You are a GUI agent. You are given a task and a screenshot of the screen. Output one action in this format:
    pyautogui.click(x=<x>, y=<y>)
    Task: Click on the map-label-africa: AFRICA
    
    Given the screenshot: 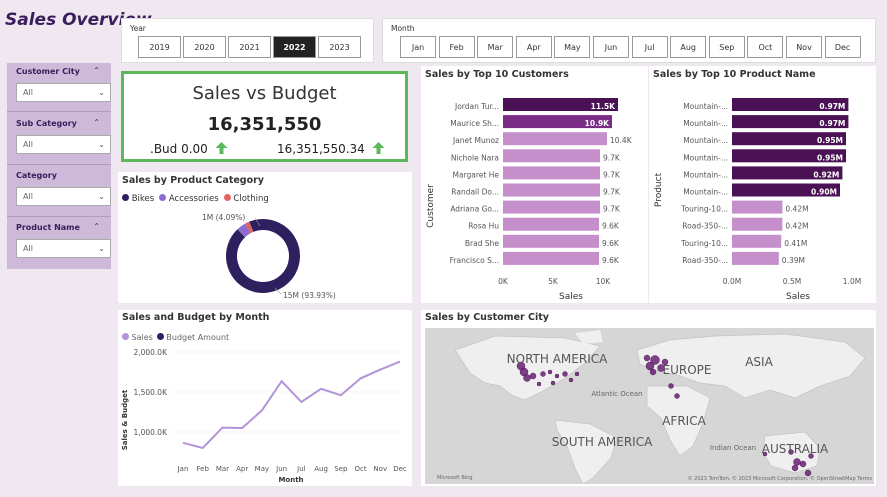 What is the action you would take?
    pyautogui.click(x=684, y=421)
    